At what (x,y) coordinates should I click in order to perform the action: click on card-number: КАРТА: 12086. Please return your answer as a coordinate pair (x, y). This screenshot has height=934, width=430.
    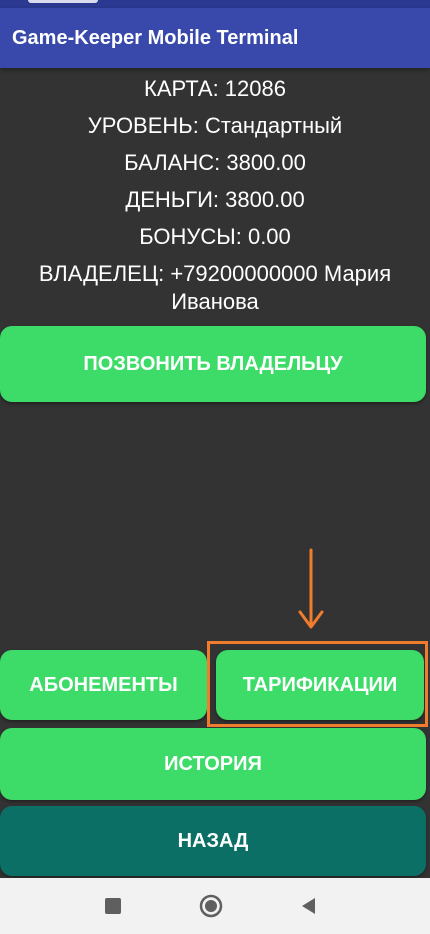
    Looking at the image, I should click on (215, 88).